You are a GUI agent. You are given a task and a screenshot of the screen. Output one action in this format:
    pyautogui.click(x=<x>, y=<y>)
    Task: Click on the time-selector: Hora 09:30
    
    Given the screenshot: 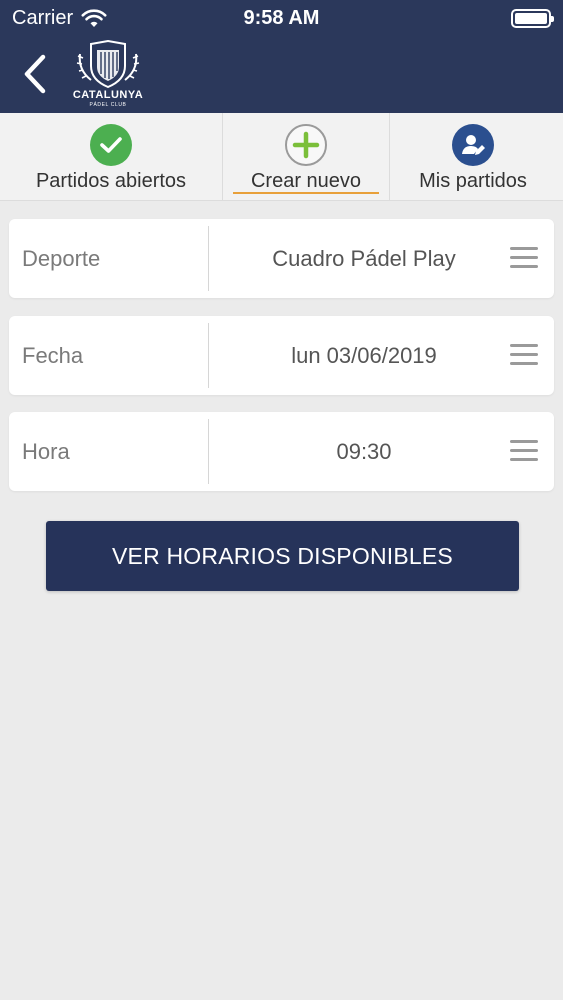 What is the action you would take?
    pyautogui.click(x=281, y=451)
    